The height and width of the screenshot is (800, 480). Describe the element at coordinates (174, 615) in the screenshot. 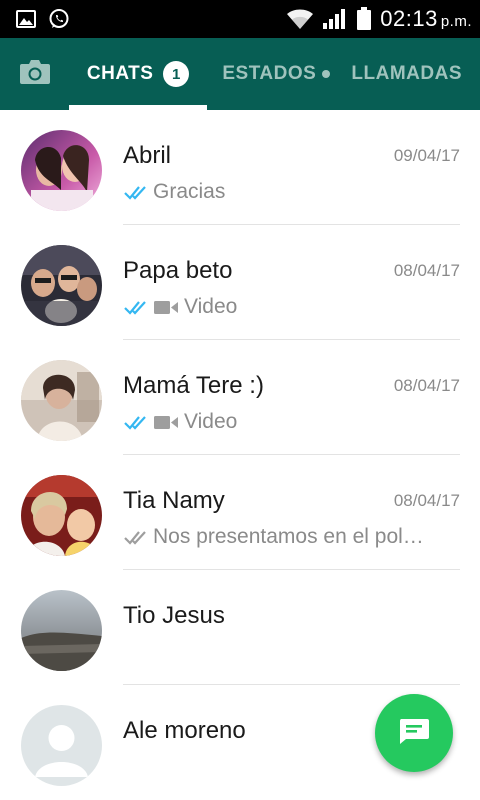

I see `chat-name: Tio Jesus` at that location.